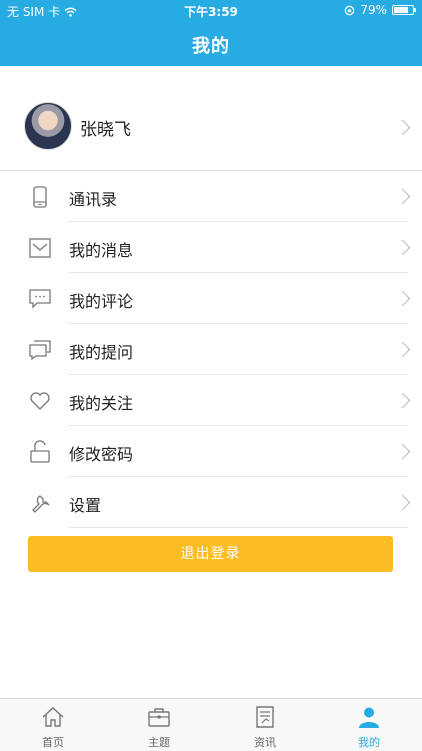 Image resolution: width=422 pixels, height=751 pixels. What do you see at coordinates (211, 451) in the screenshot?
I see `menu-item-change-password: 修改密码` at bounding box center [211, 451].